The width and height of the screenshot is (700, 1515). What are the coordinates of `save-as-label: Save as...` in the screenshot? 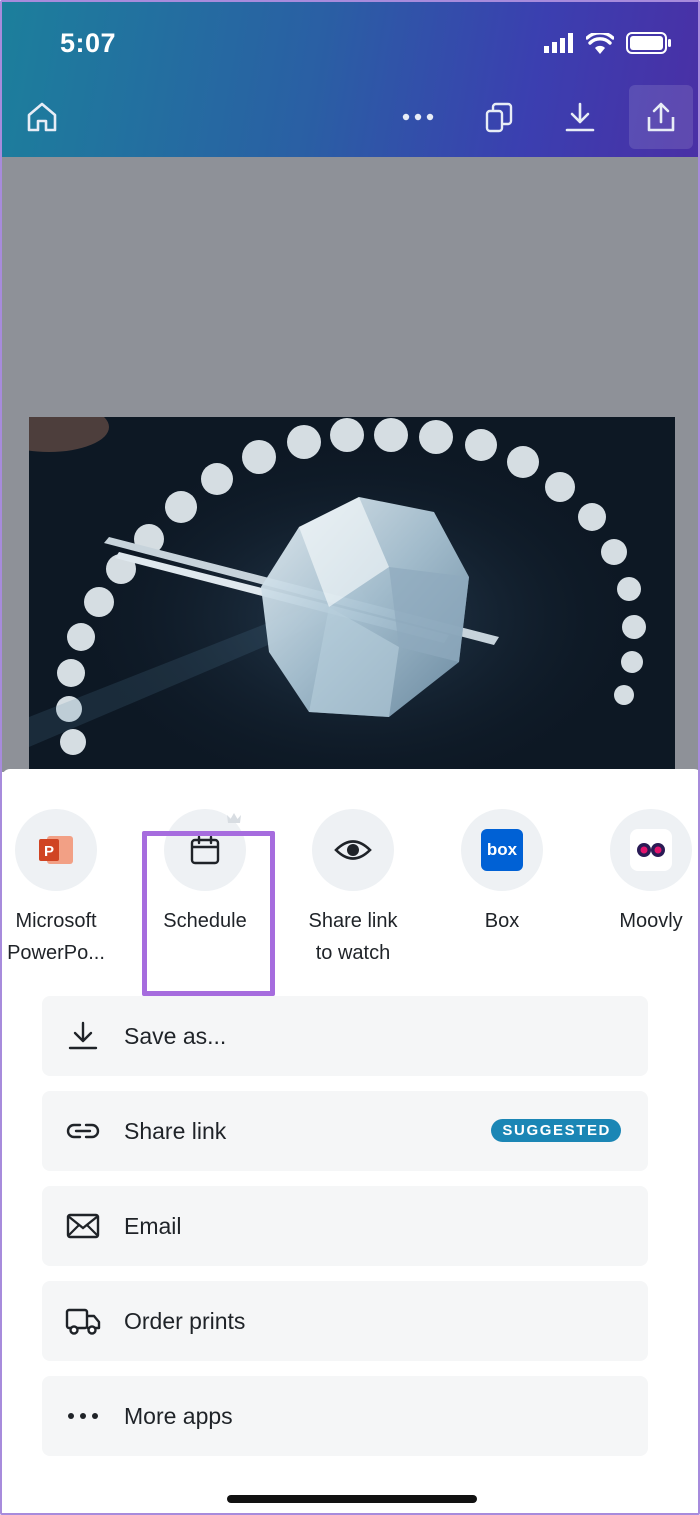 It's located at (175, 1035).